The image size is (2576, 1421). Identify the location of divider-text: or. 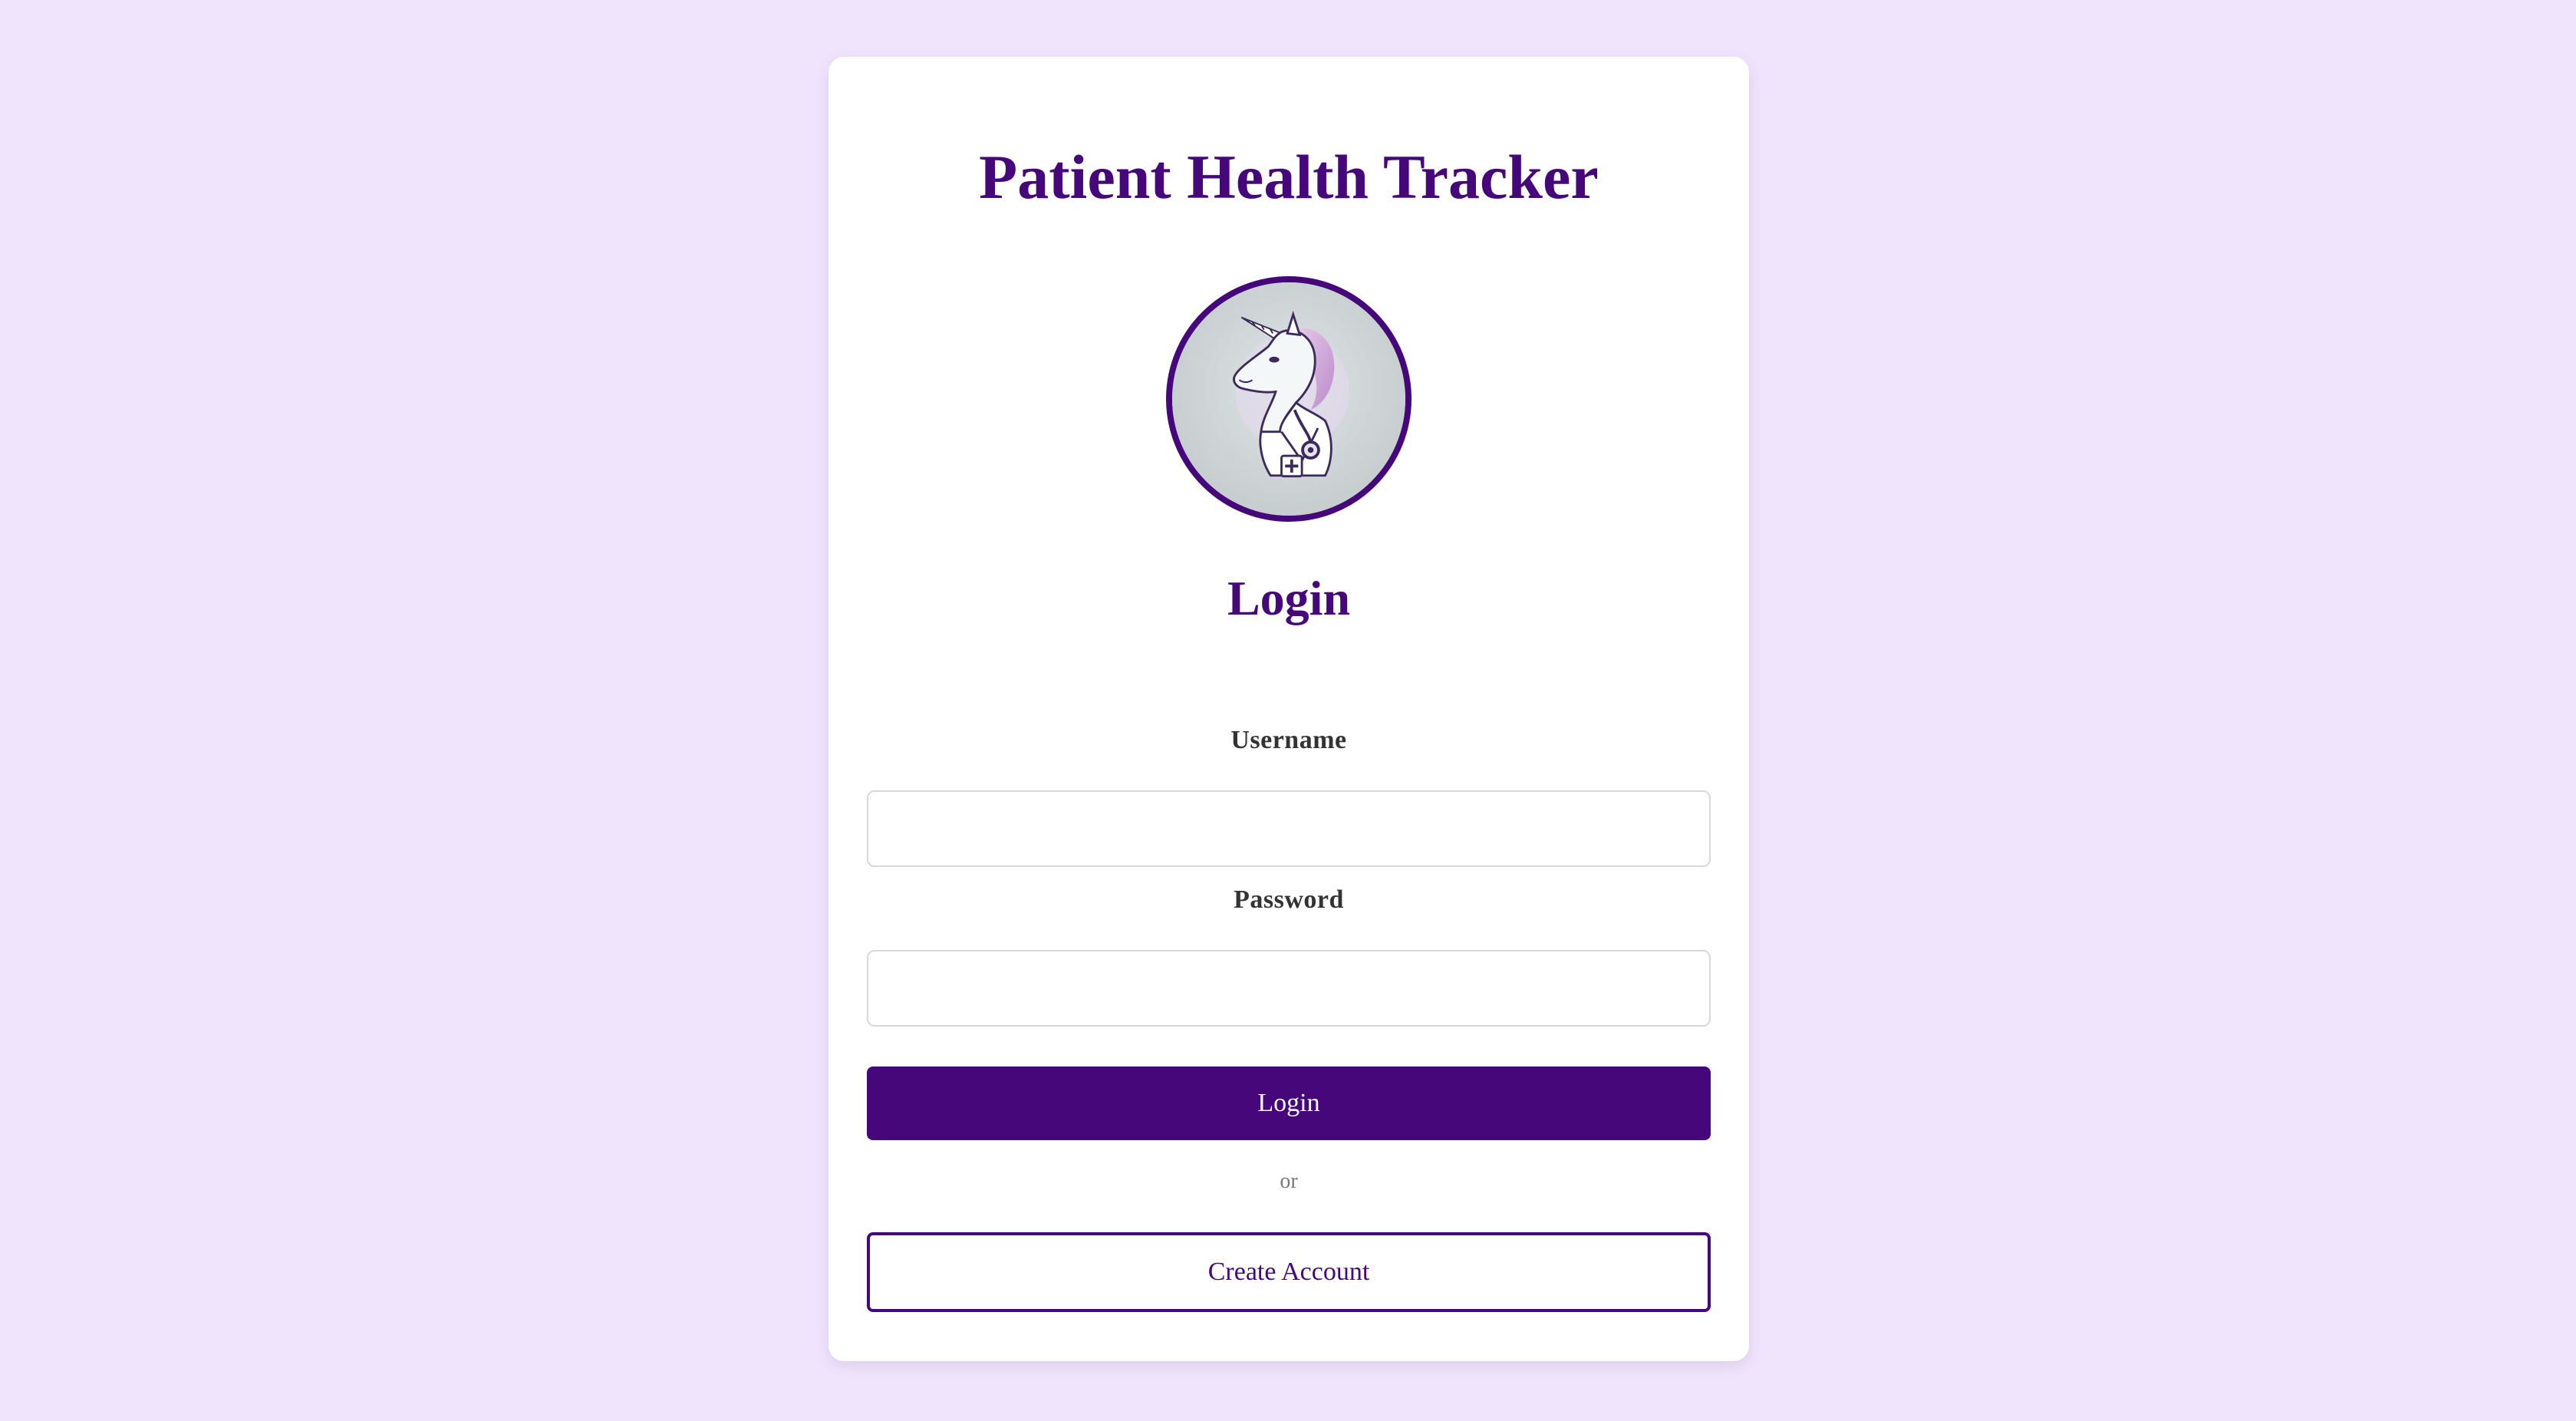
(1289, 1181).